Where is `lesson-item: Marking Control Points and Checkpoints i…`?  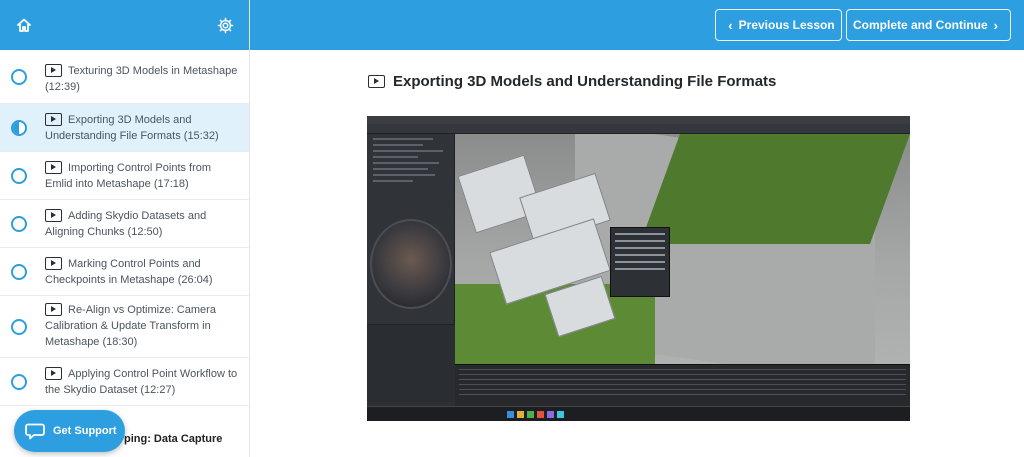 lesson-item: Marking Control Points and Checkpoints i… is located at coordinates (124, 272).